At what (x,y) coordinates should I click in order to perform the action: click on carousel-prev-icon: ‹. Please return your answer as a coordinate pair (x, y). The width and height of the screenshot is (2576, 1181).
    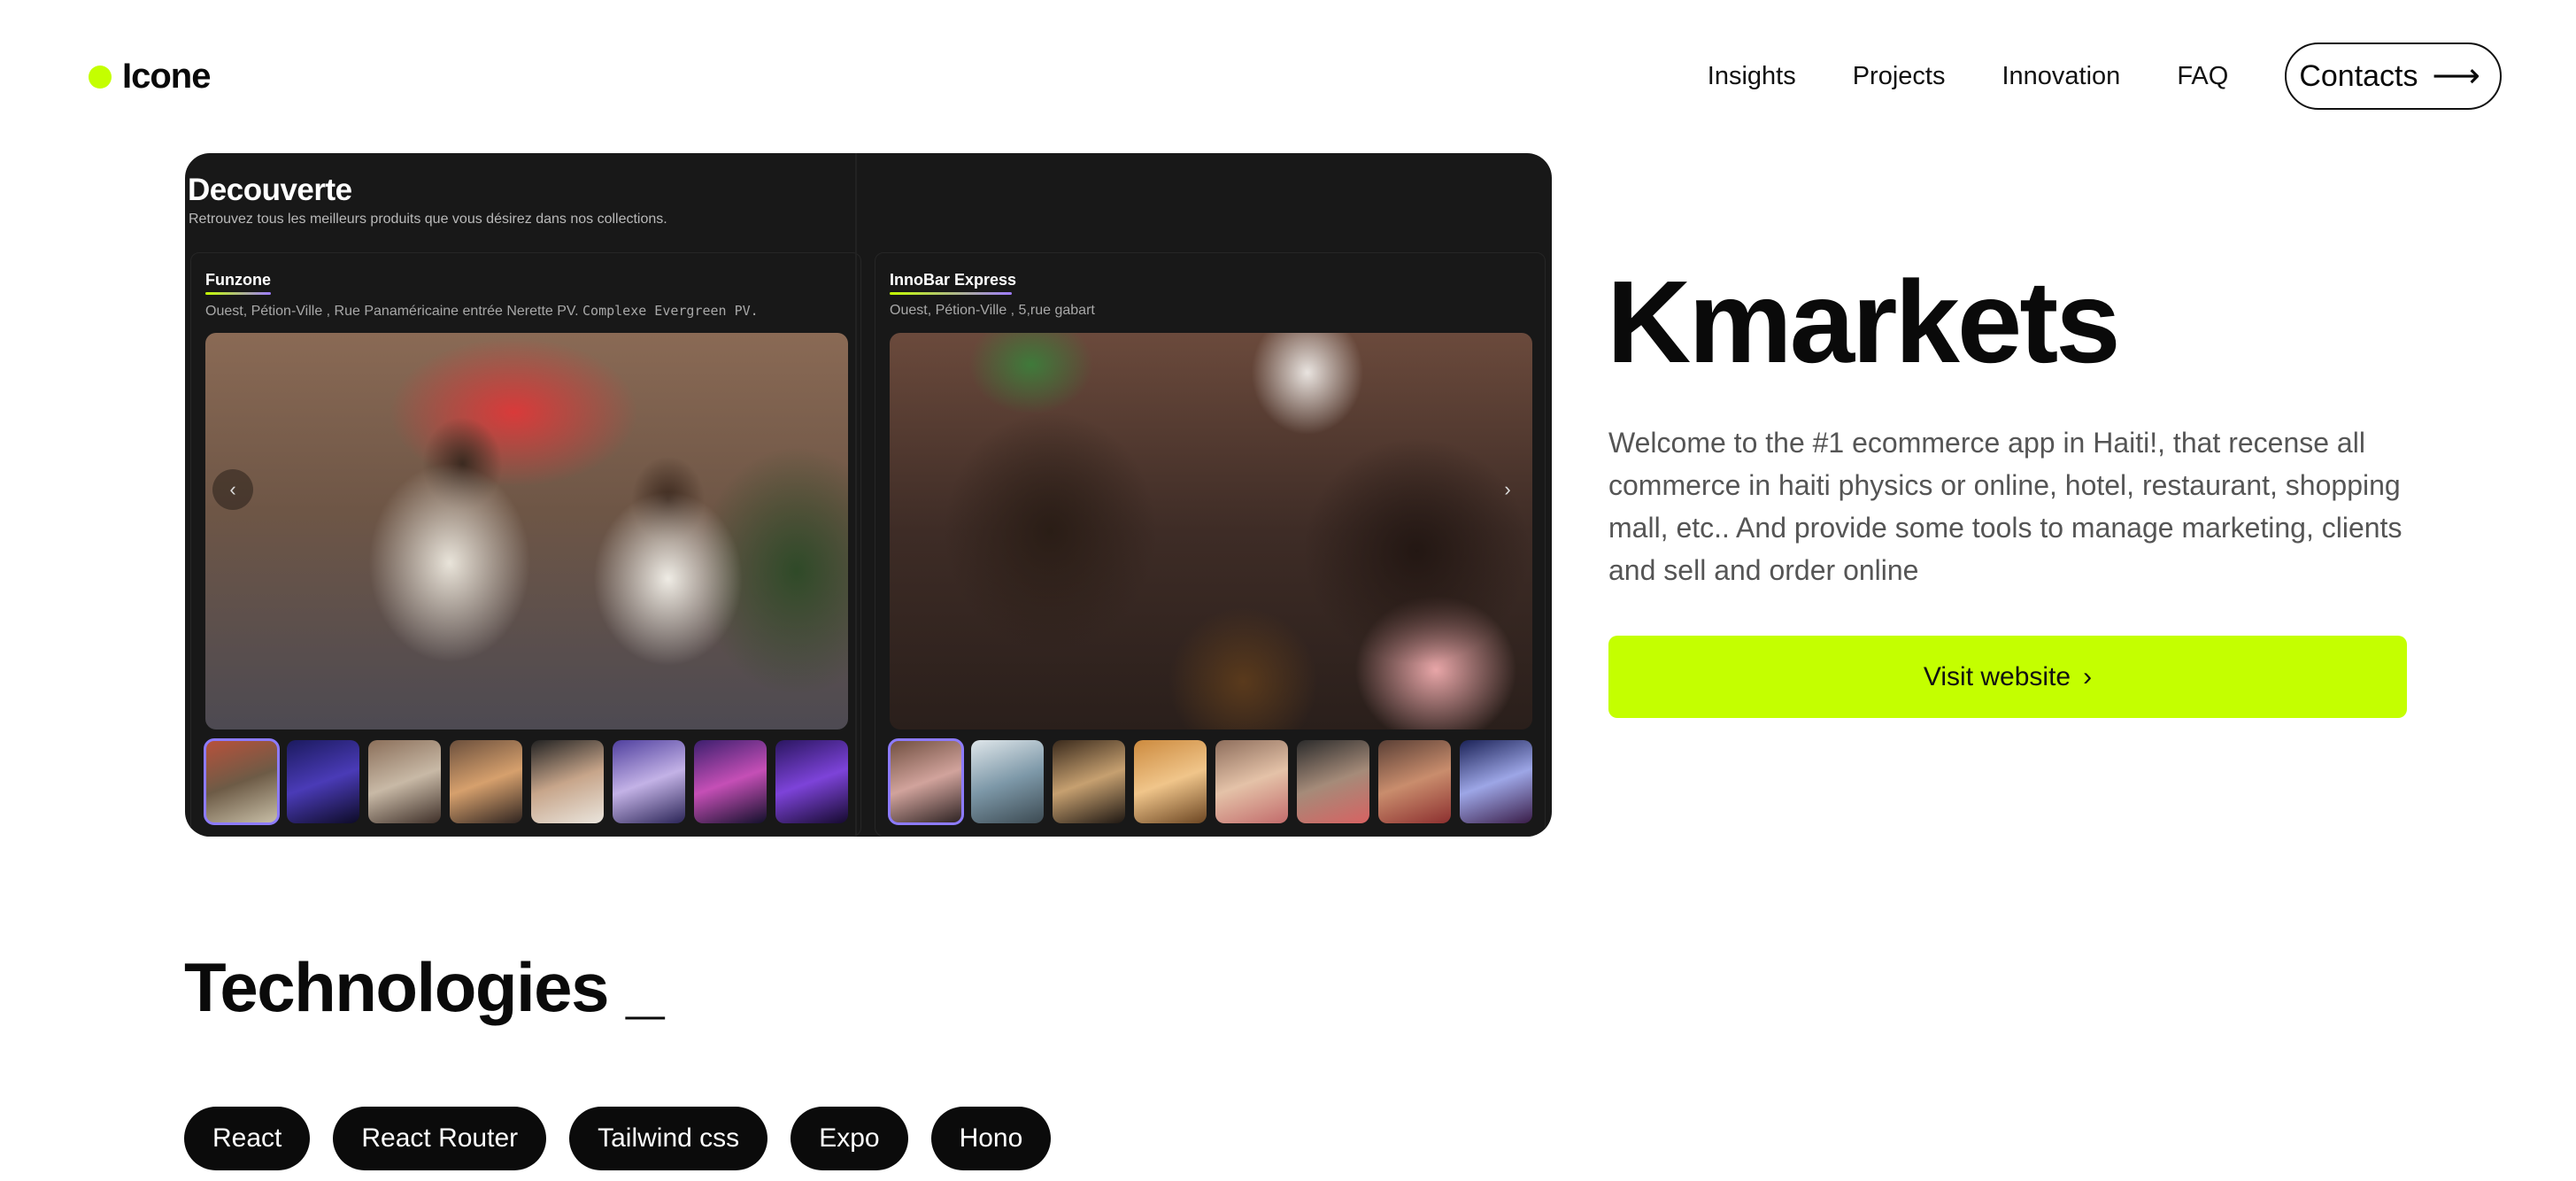
    Looking at the image, I should click on (232, 490).